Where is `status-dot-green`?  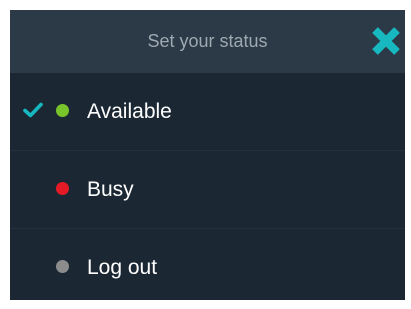
status-dot-green is located at coordinates (62, 110).